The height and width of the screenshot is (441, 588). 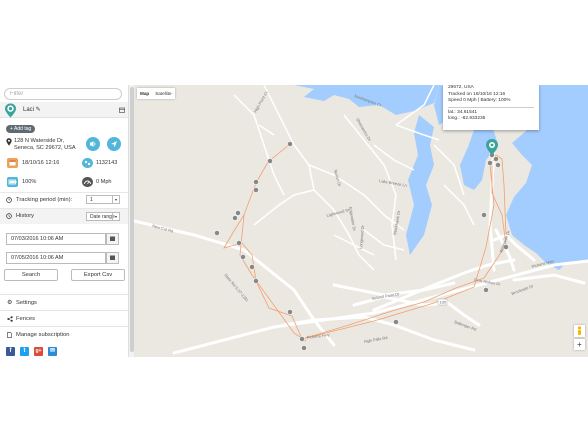 I want to click on search-button: Search, so click(x=31, y=275).